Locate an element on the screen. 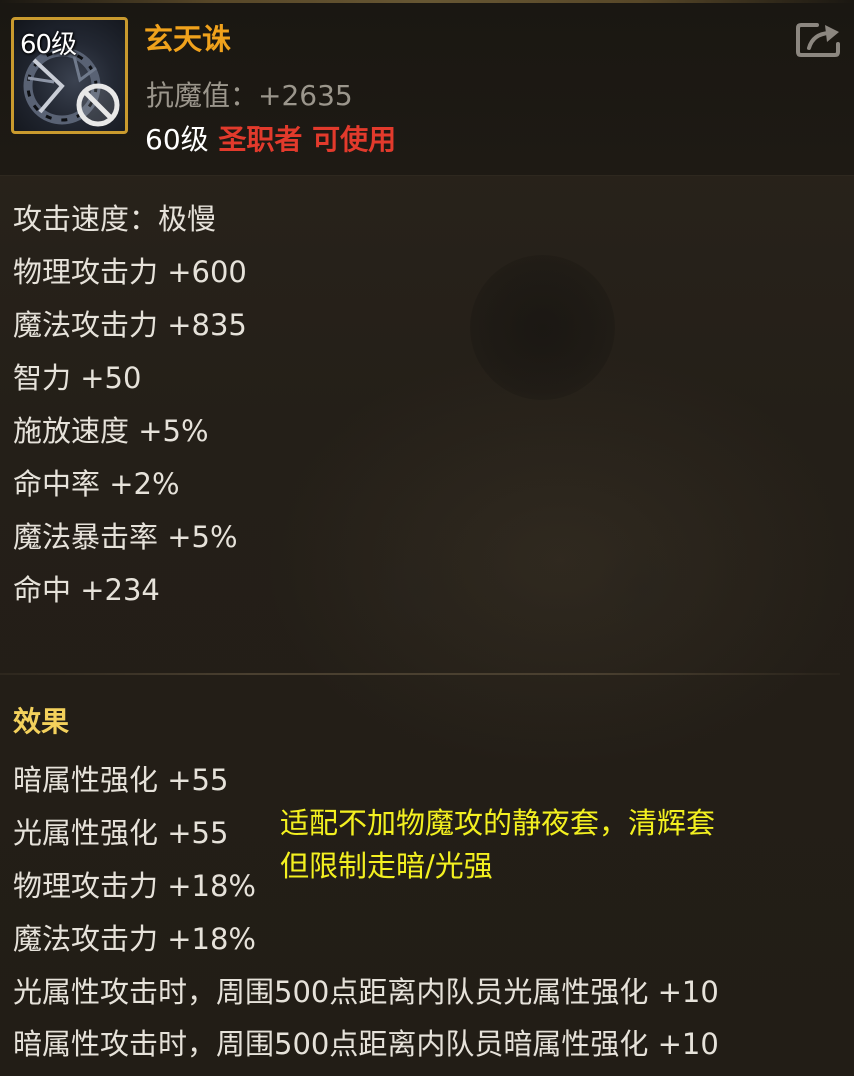 This screenshot has height=1076, width=854. stat-intelligence: 智力 +50 is located at coordinates (77, 378).